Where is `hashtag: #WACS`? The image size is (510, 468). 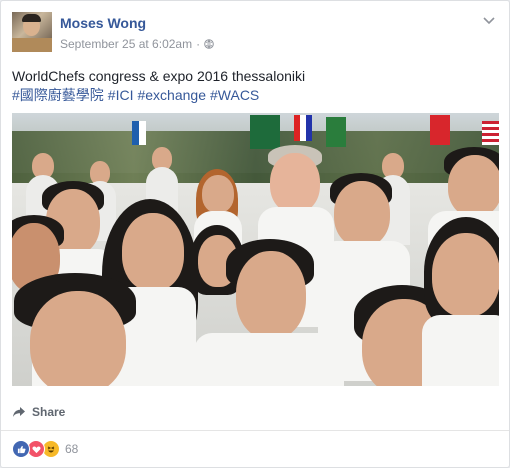 hashtag: #WACS is located at coordinates (234, 95).